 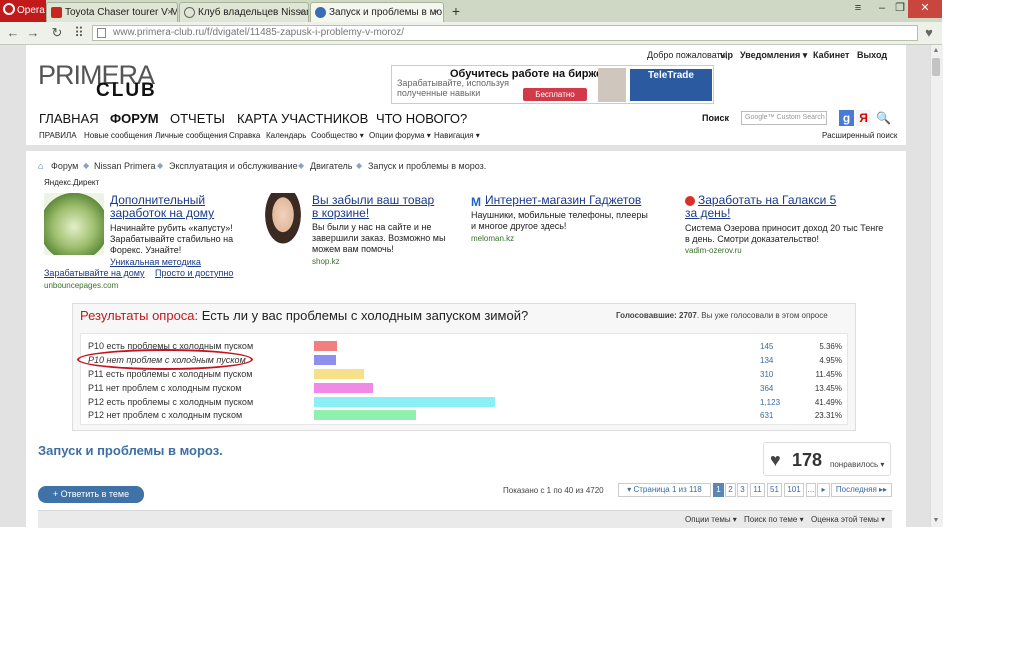 I want to click on poll-option-count: 310, so click(x=766, y=374).